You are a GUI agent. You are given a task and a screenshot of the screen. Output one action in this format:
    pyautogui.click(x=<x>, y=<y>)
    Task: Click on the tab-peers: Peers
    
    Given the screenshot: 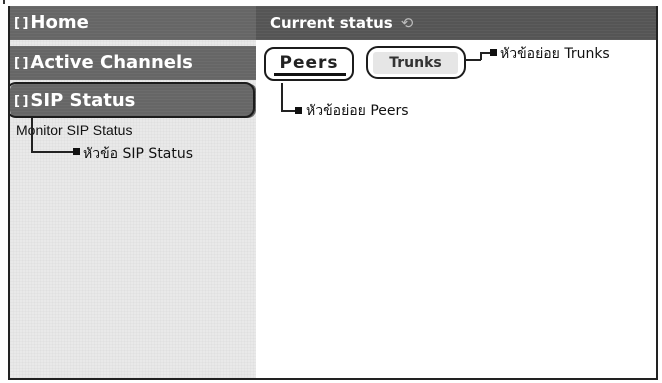 What is the action you would take?
    pyautogui.click(x=309, y=64)
    